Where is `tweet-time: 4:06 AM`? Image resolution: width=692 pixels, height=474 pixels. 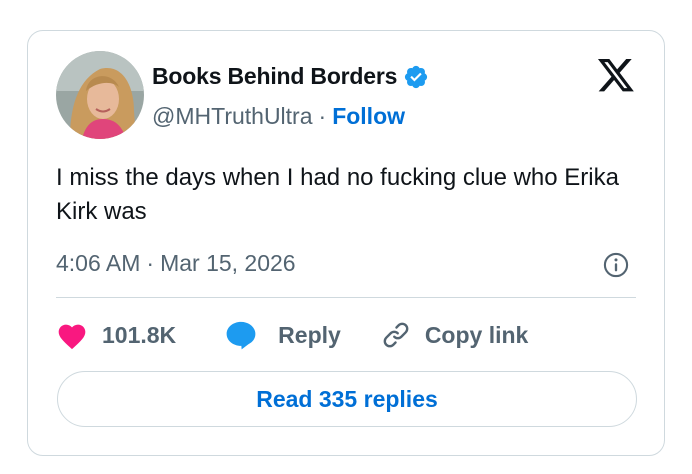 tweet-time: 4:06 AM is located at coordinates (98, 263).